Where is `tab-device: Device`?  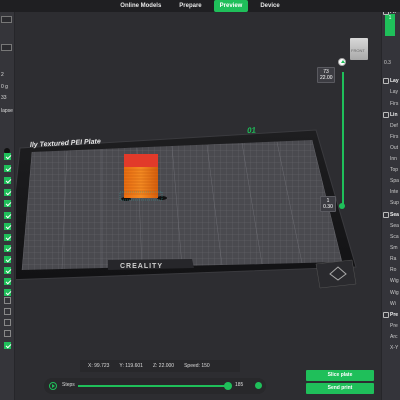 tab-device: Device is located at coordinates (269, 6).